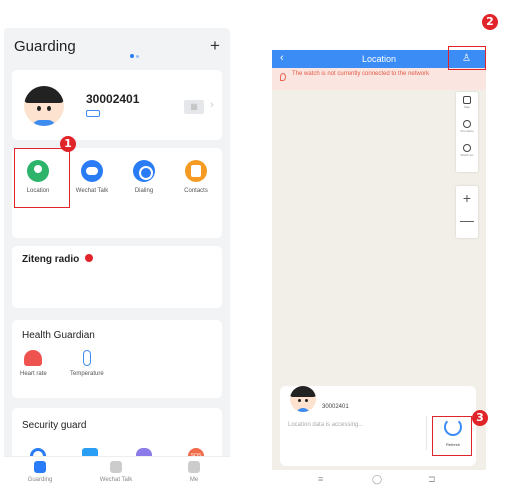  I want to click on nav-guarding: Guarding, so click(40, 472).